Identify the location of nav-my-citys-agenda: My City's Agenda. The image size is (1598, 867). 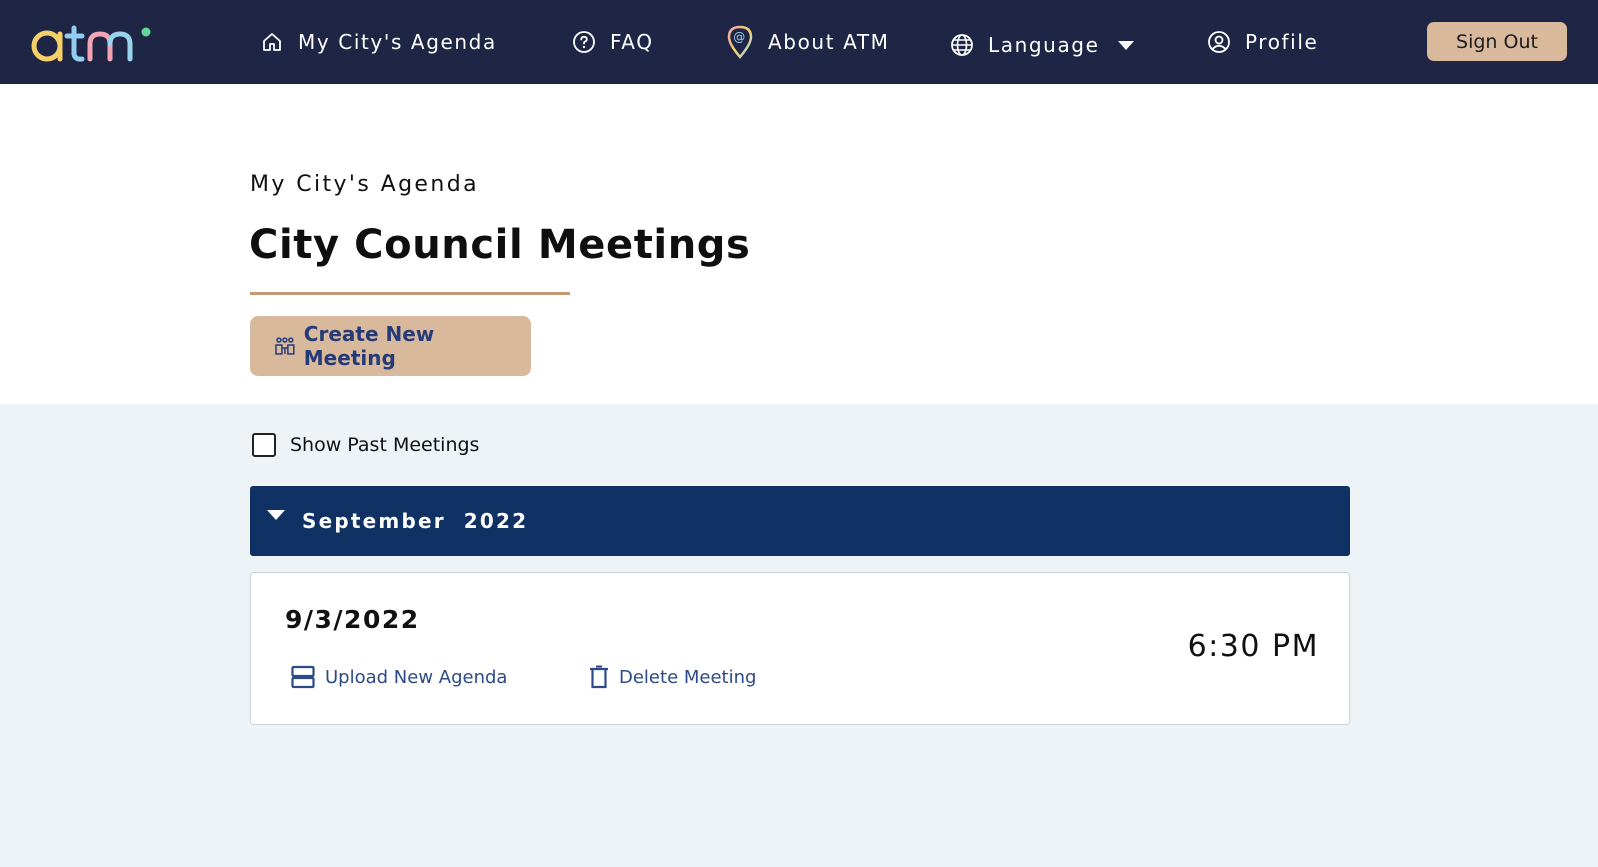
(378, 42).